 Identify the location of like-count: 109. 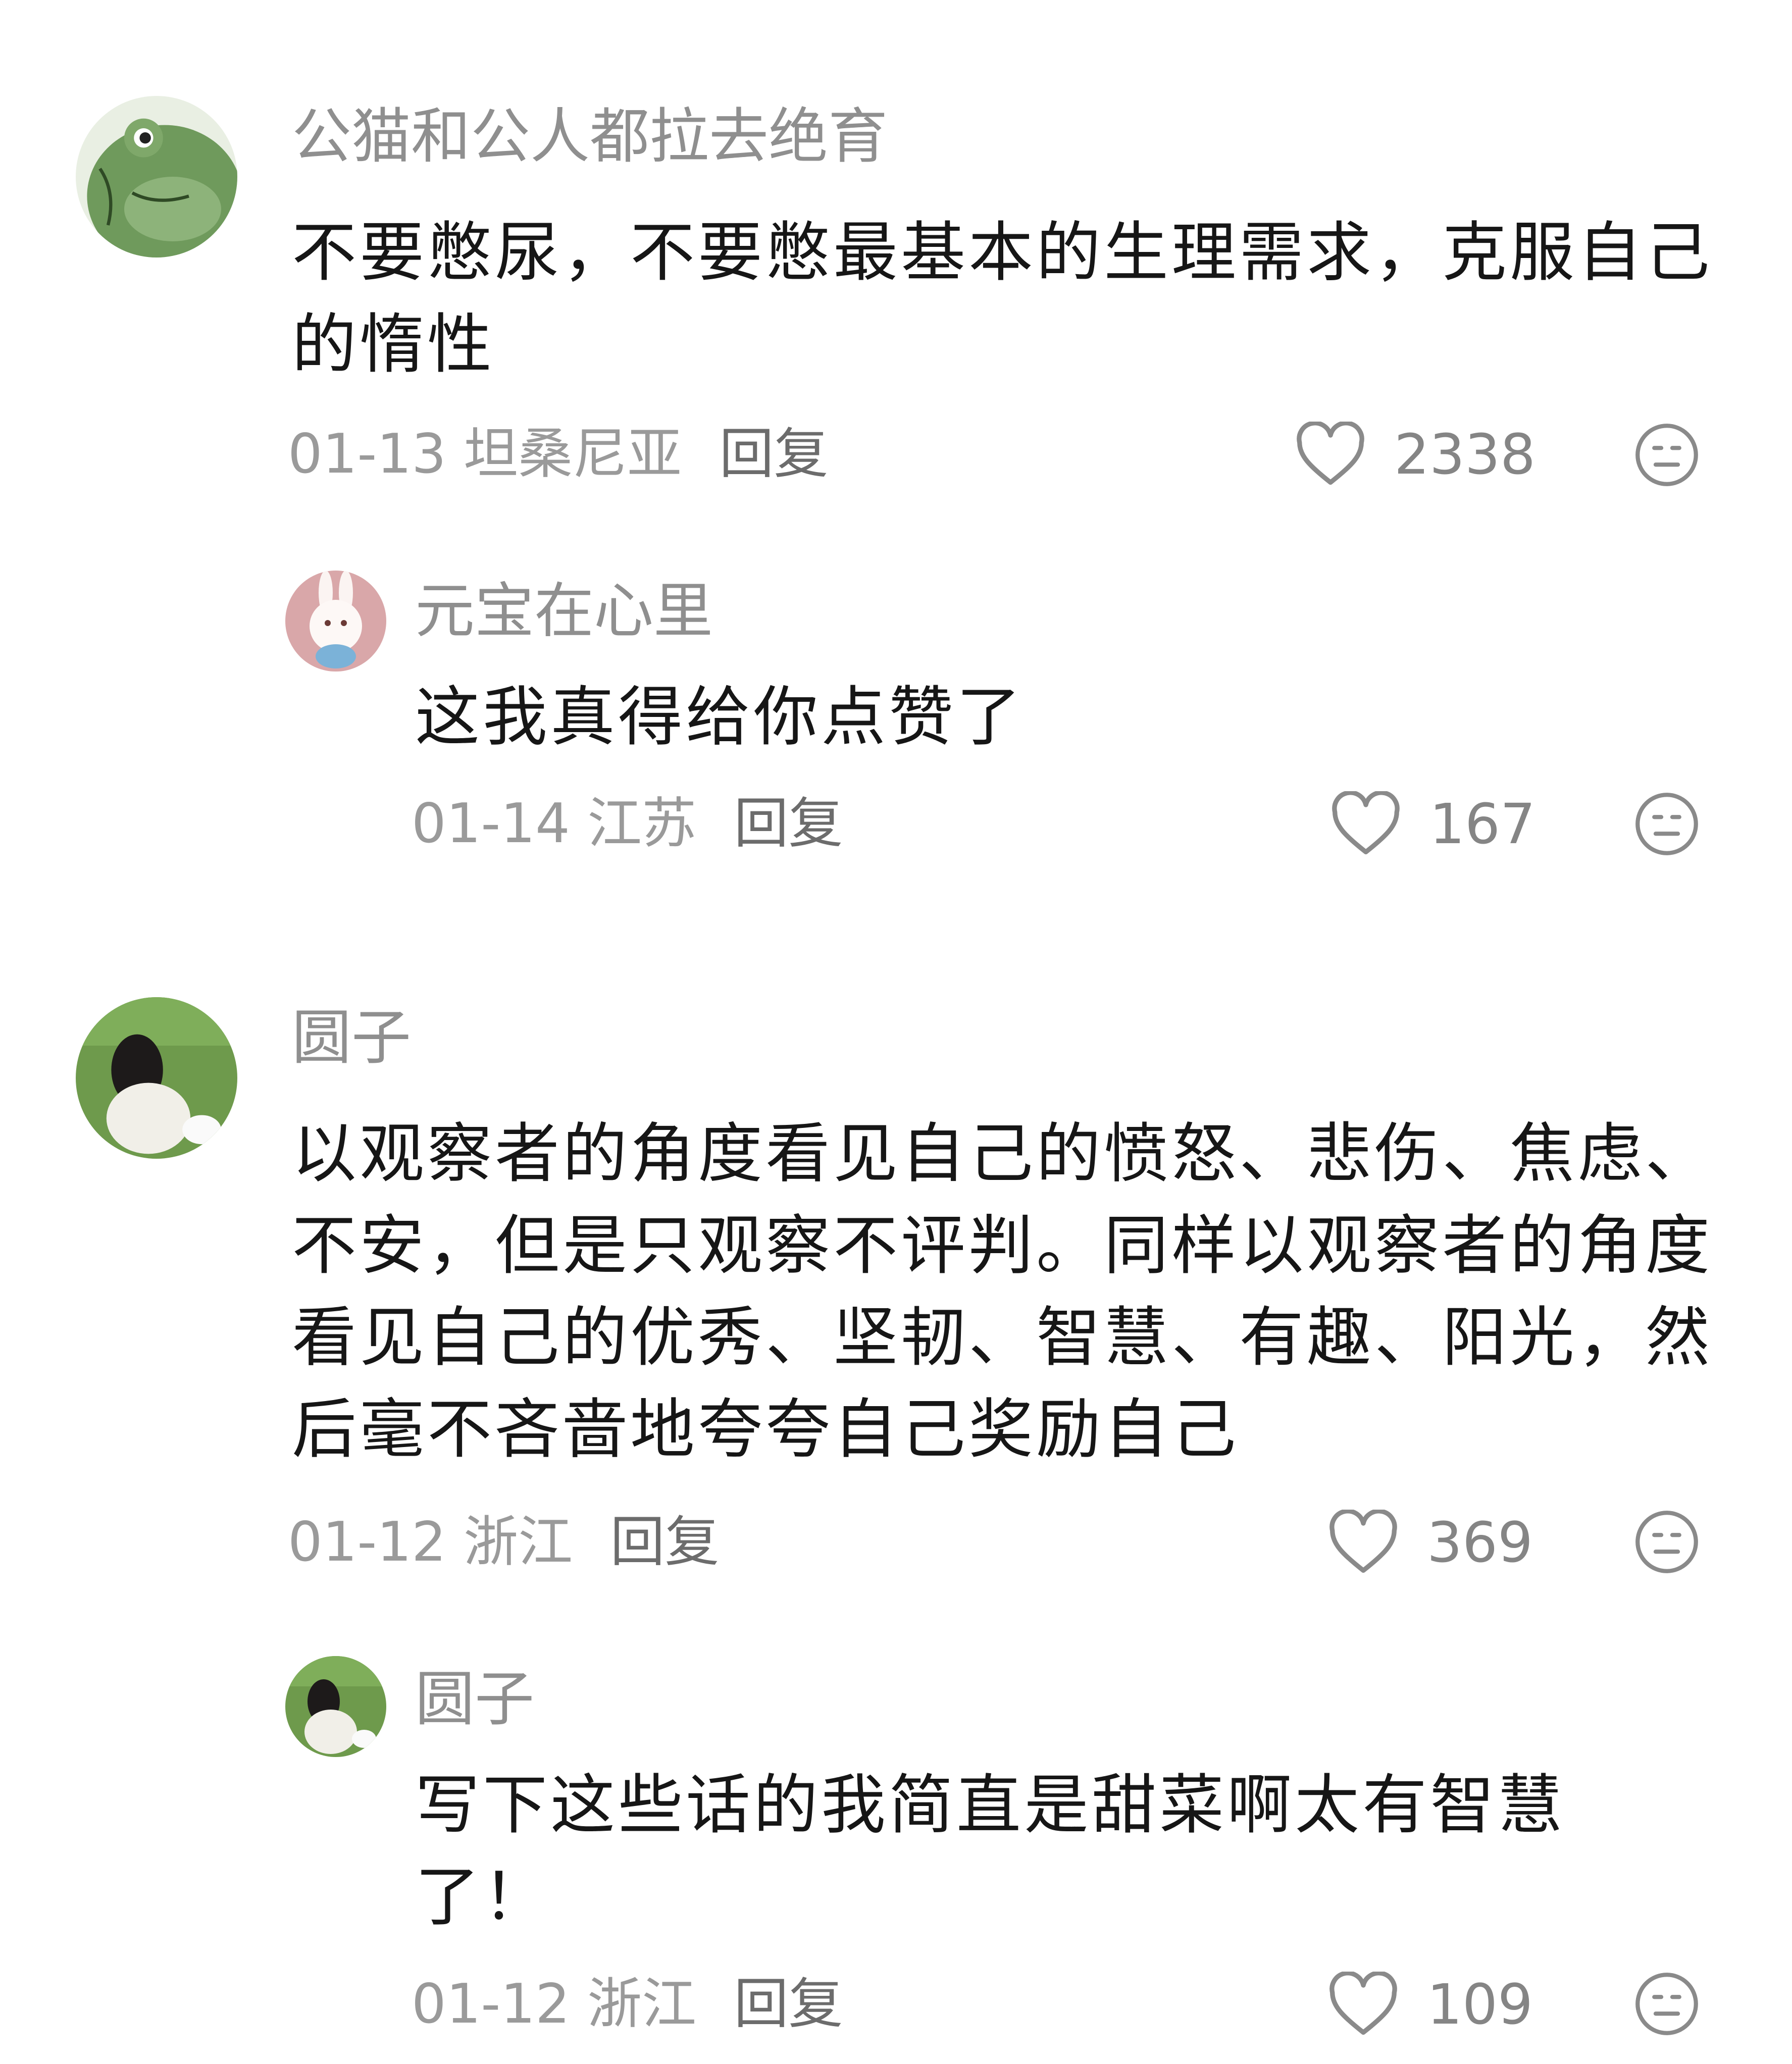
(1480, 2004).